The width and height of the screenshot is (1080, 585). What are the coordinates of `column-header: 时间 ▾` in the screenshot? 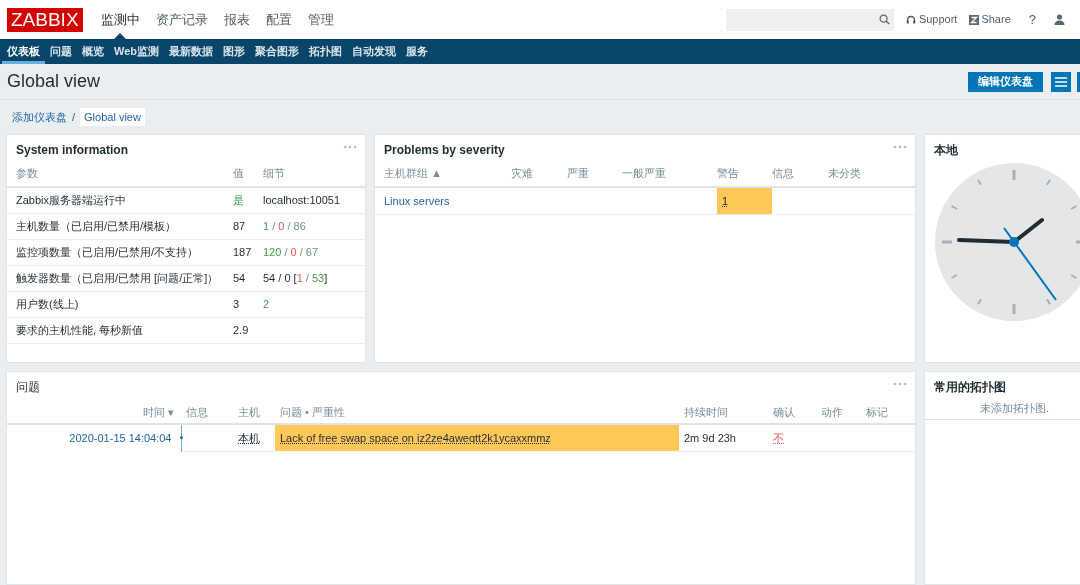 It's located at (158, 412).